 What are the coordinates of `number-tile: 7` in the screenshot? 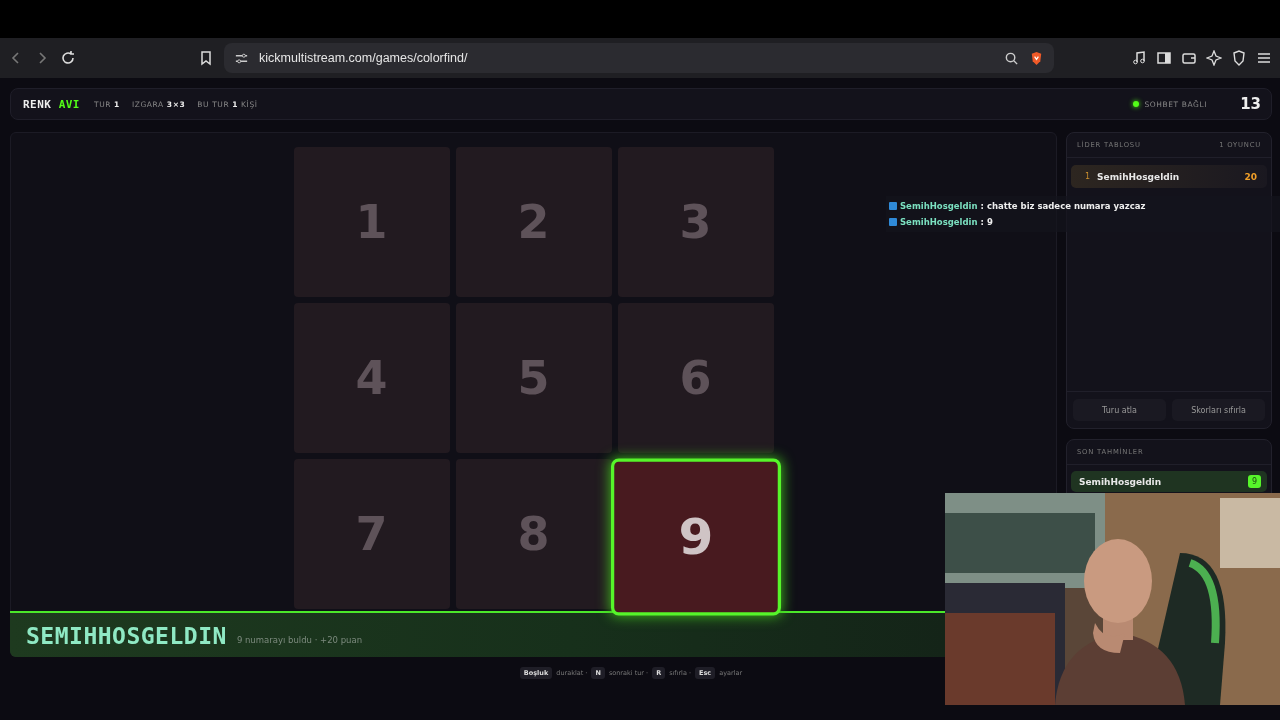 It's located at (371, 534).